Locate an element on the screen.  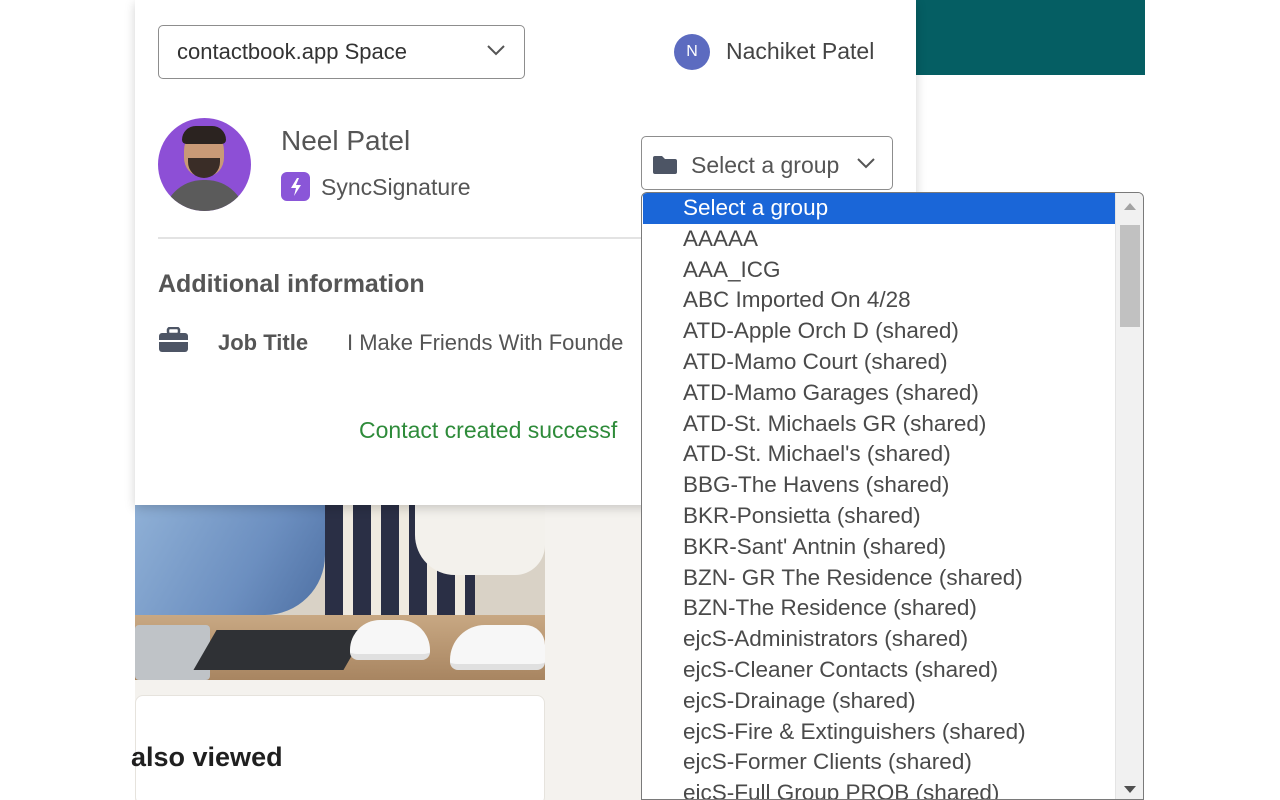
group-option: ABC Imported On 4/28 is located at coordinates (879, 300).